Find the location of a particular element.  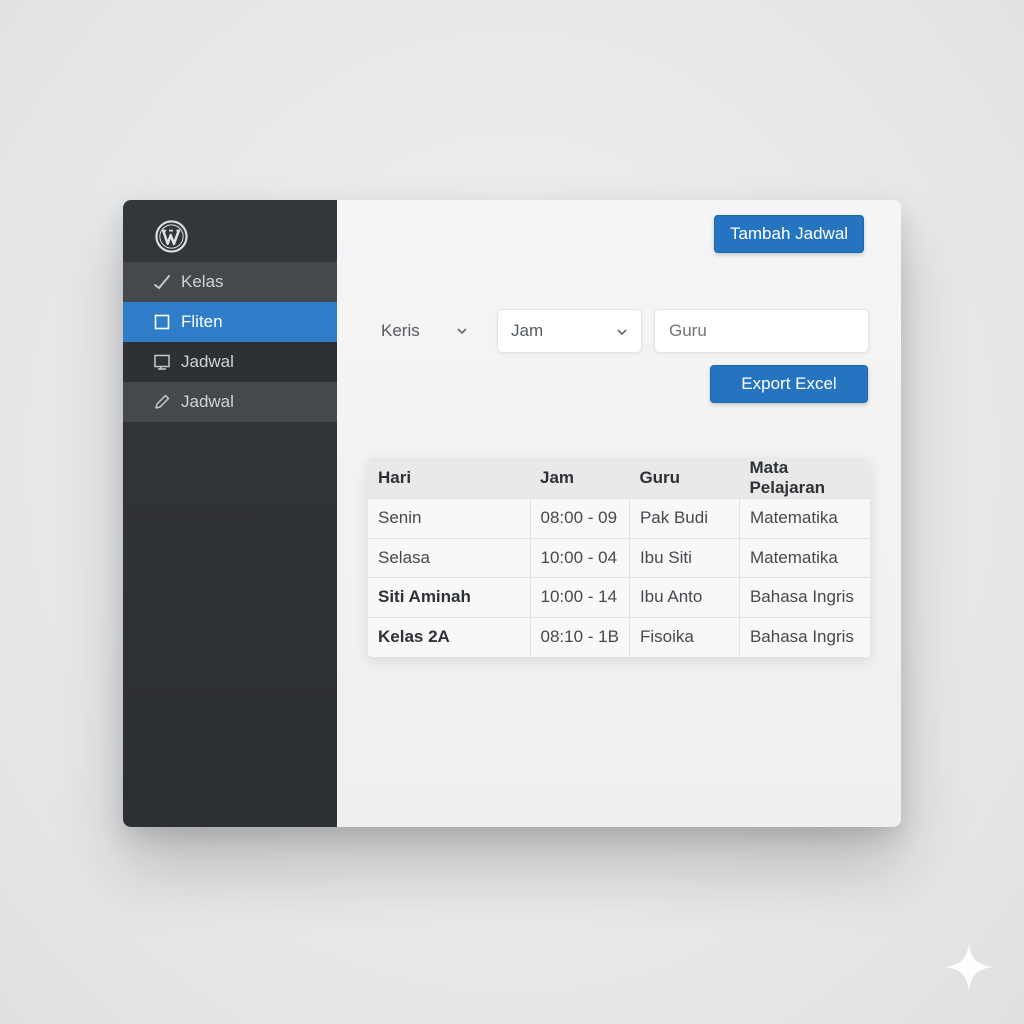

sidebar: Kelas Fliten Jadwal Jadwal is located at coordinates (230, 513).